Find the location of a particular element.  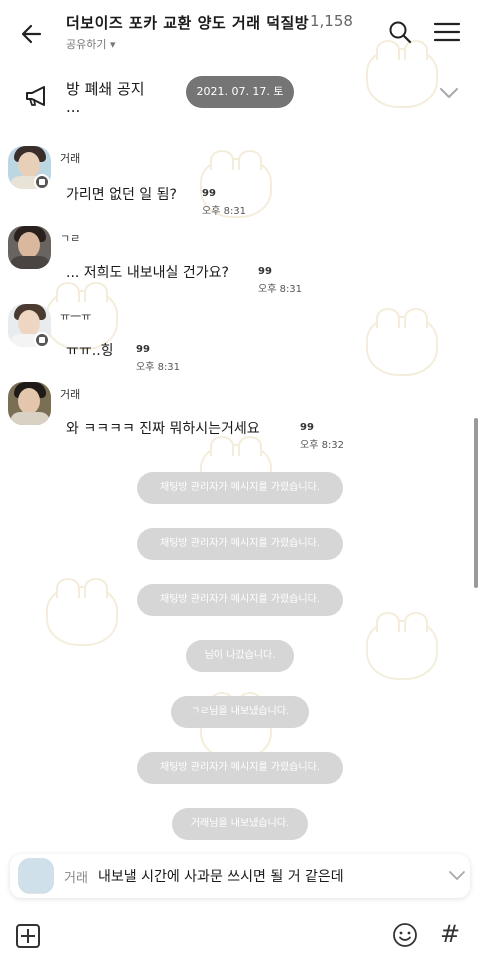

share-button: 공유하기 ▾ is located at coordinates (91, 44).